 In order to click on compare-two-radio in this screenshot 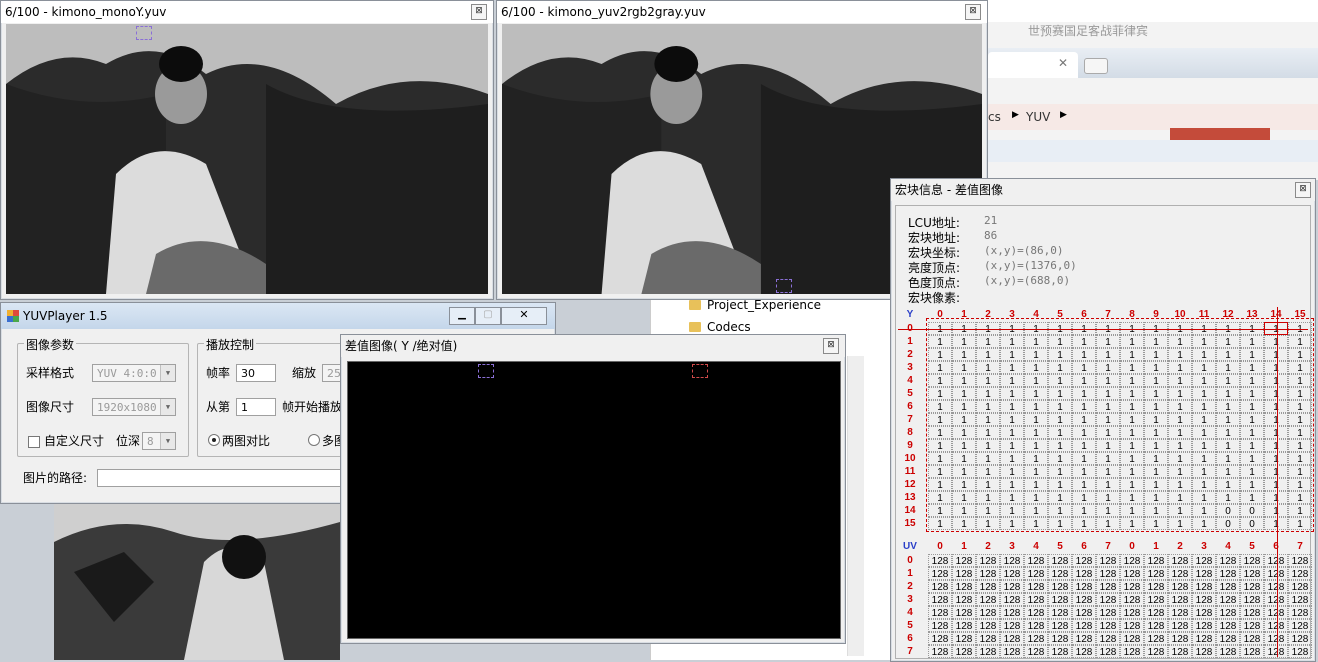, I will do `click(214, 440)`.